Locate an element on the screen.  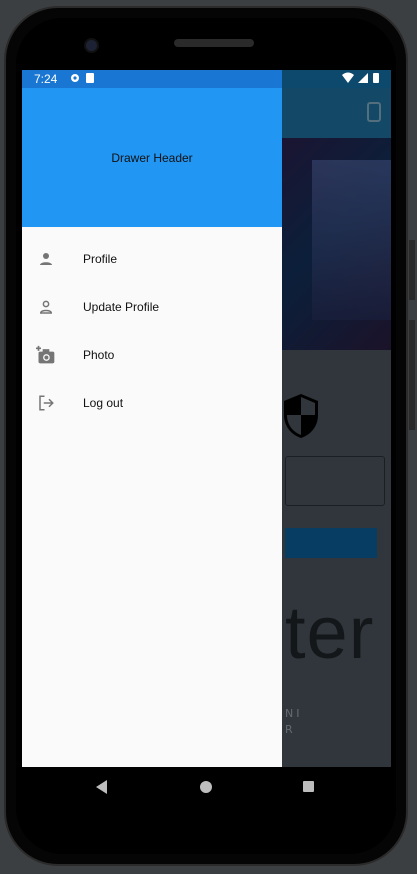
menu-item-label: Profile is located at coordinates (100, 259).